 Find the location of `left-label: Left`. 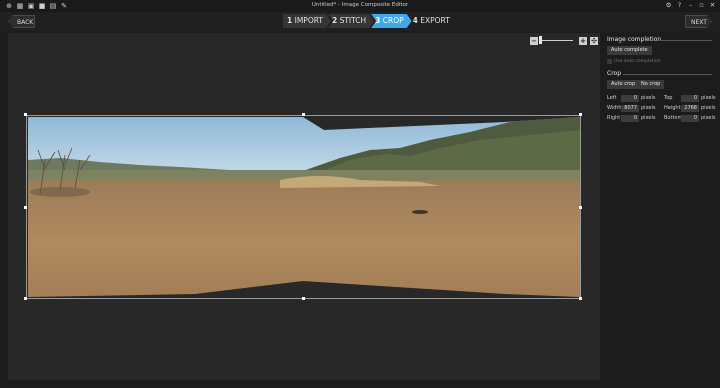

left-label: Left is located at coordinates (612, 98).